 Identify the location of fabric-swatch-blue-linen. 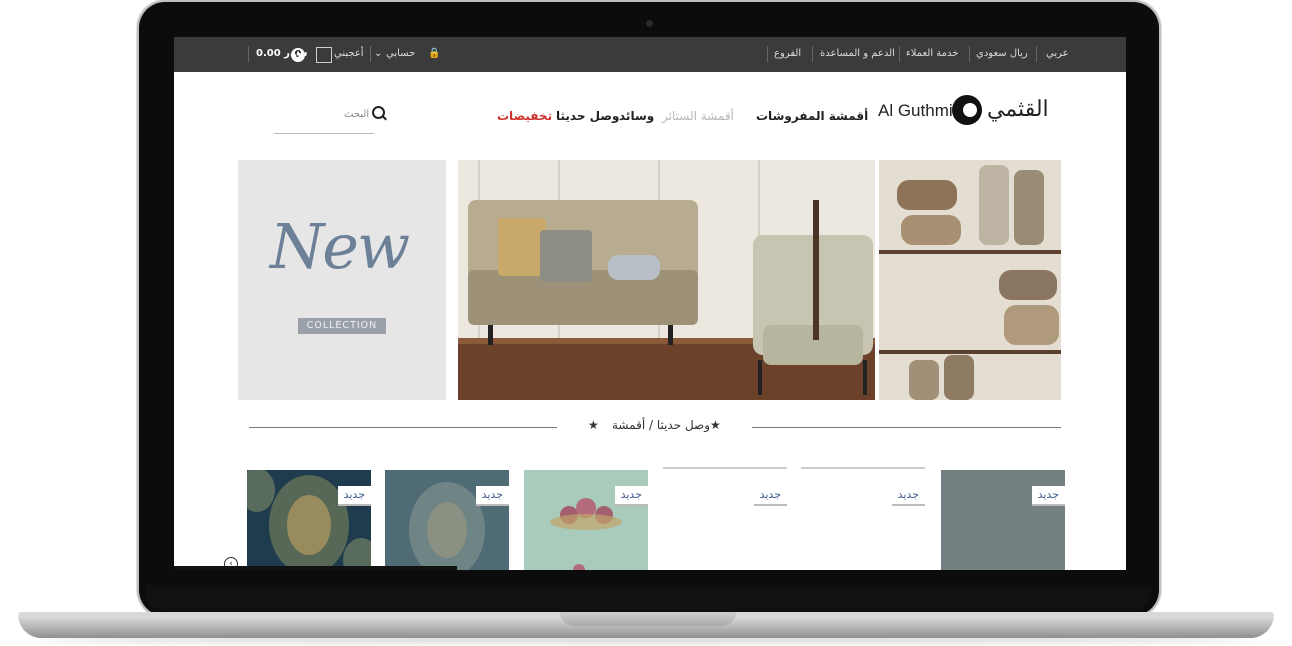
(1003, 520).